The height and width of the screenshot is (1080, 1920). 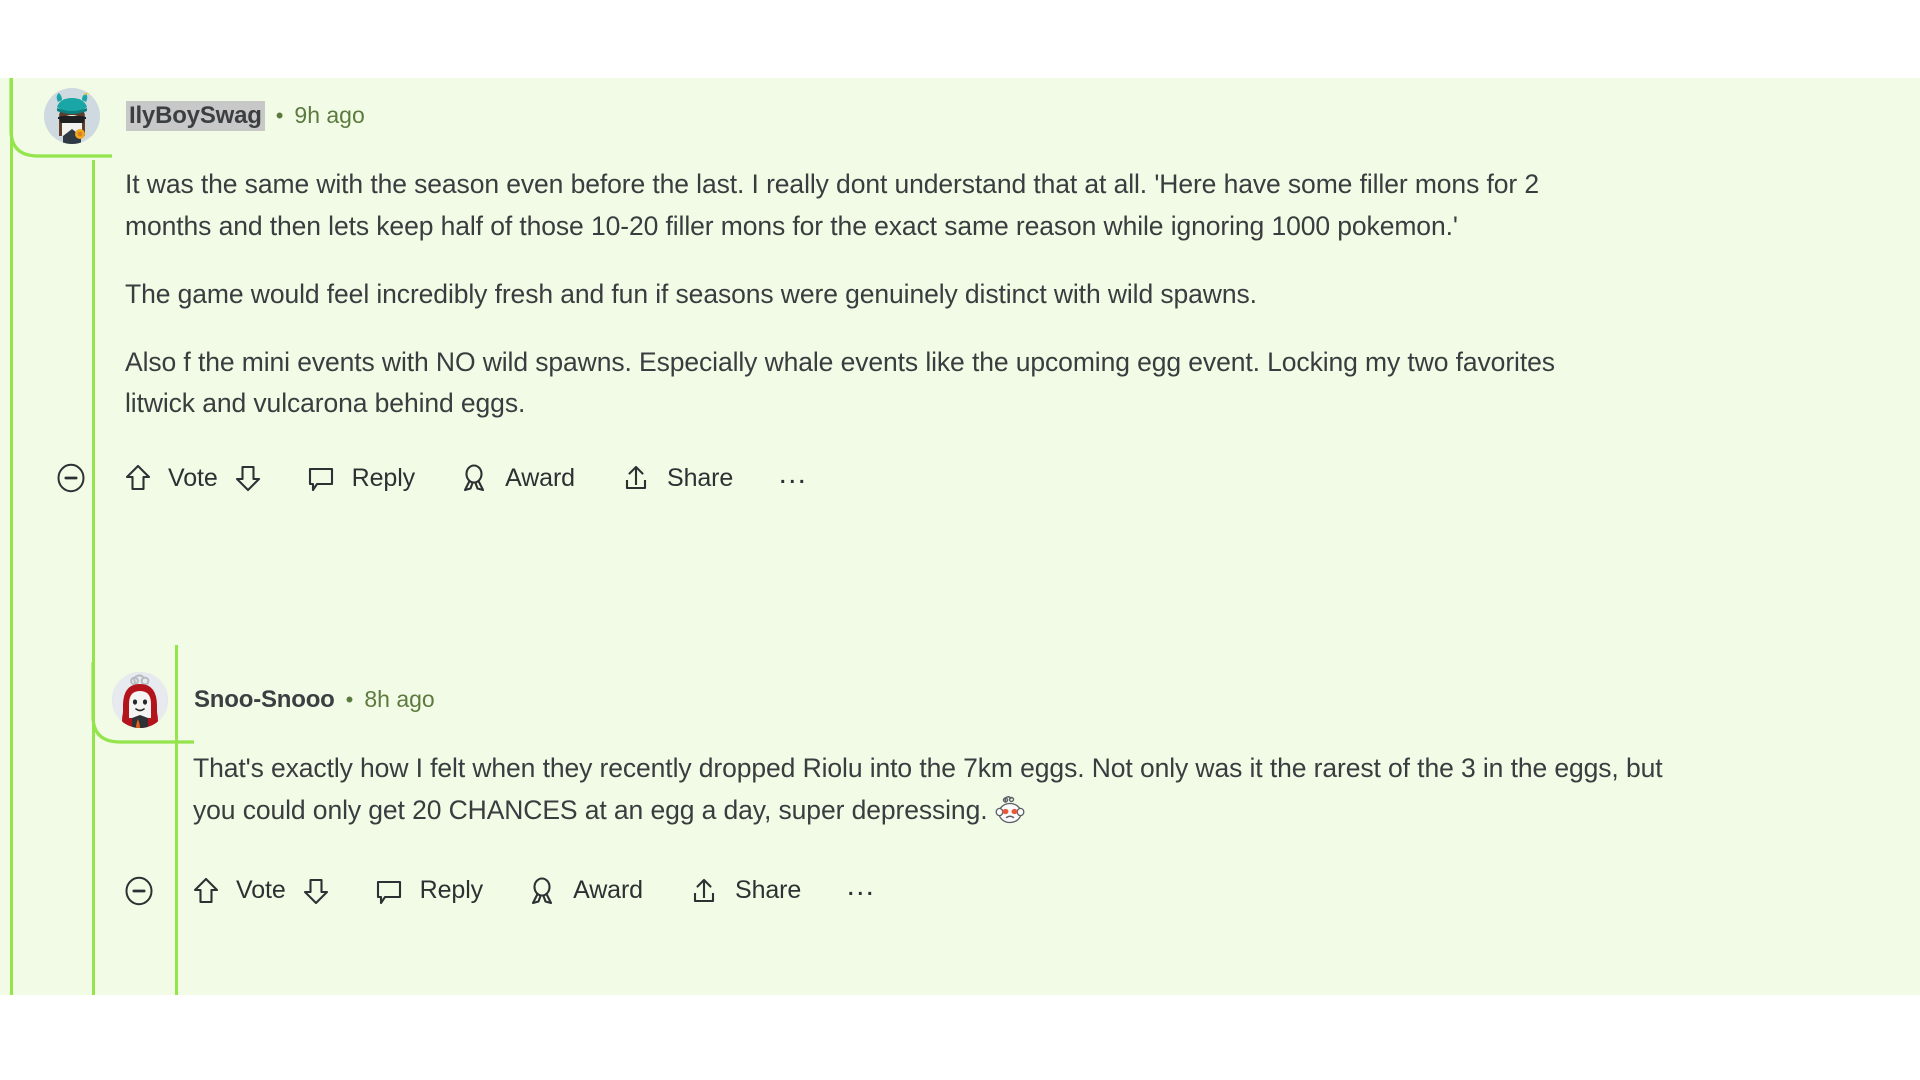 I want to click on comment-timestamp: 8h ago, so click(x=399, y=699).